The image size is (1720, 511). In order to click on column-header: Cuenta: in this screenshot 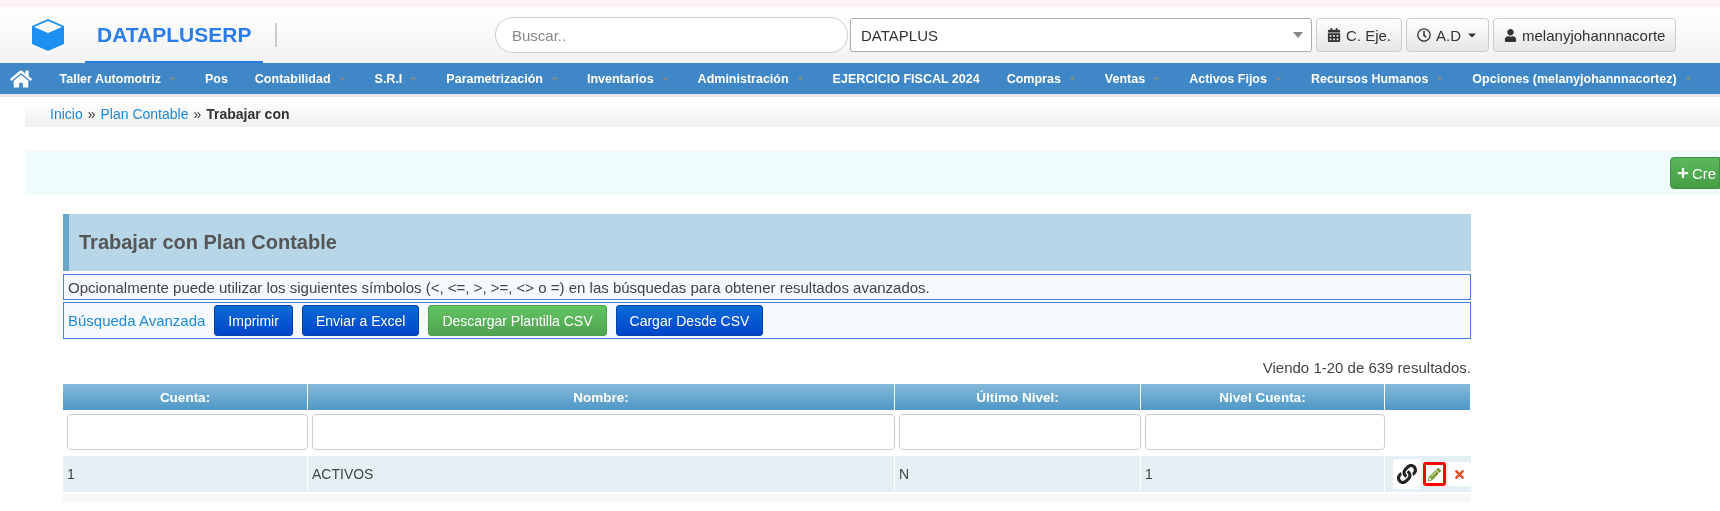, I will do `click(185, 397)`.